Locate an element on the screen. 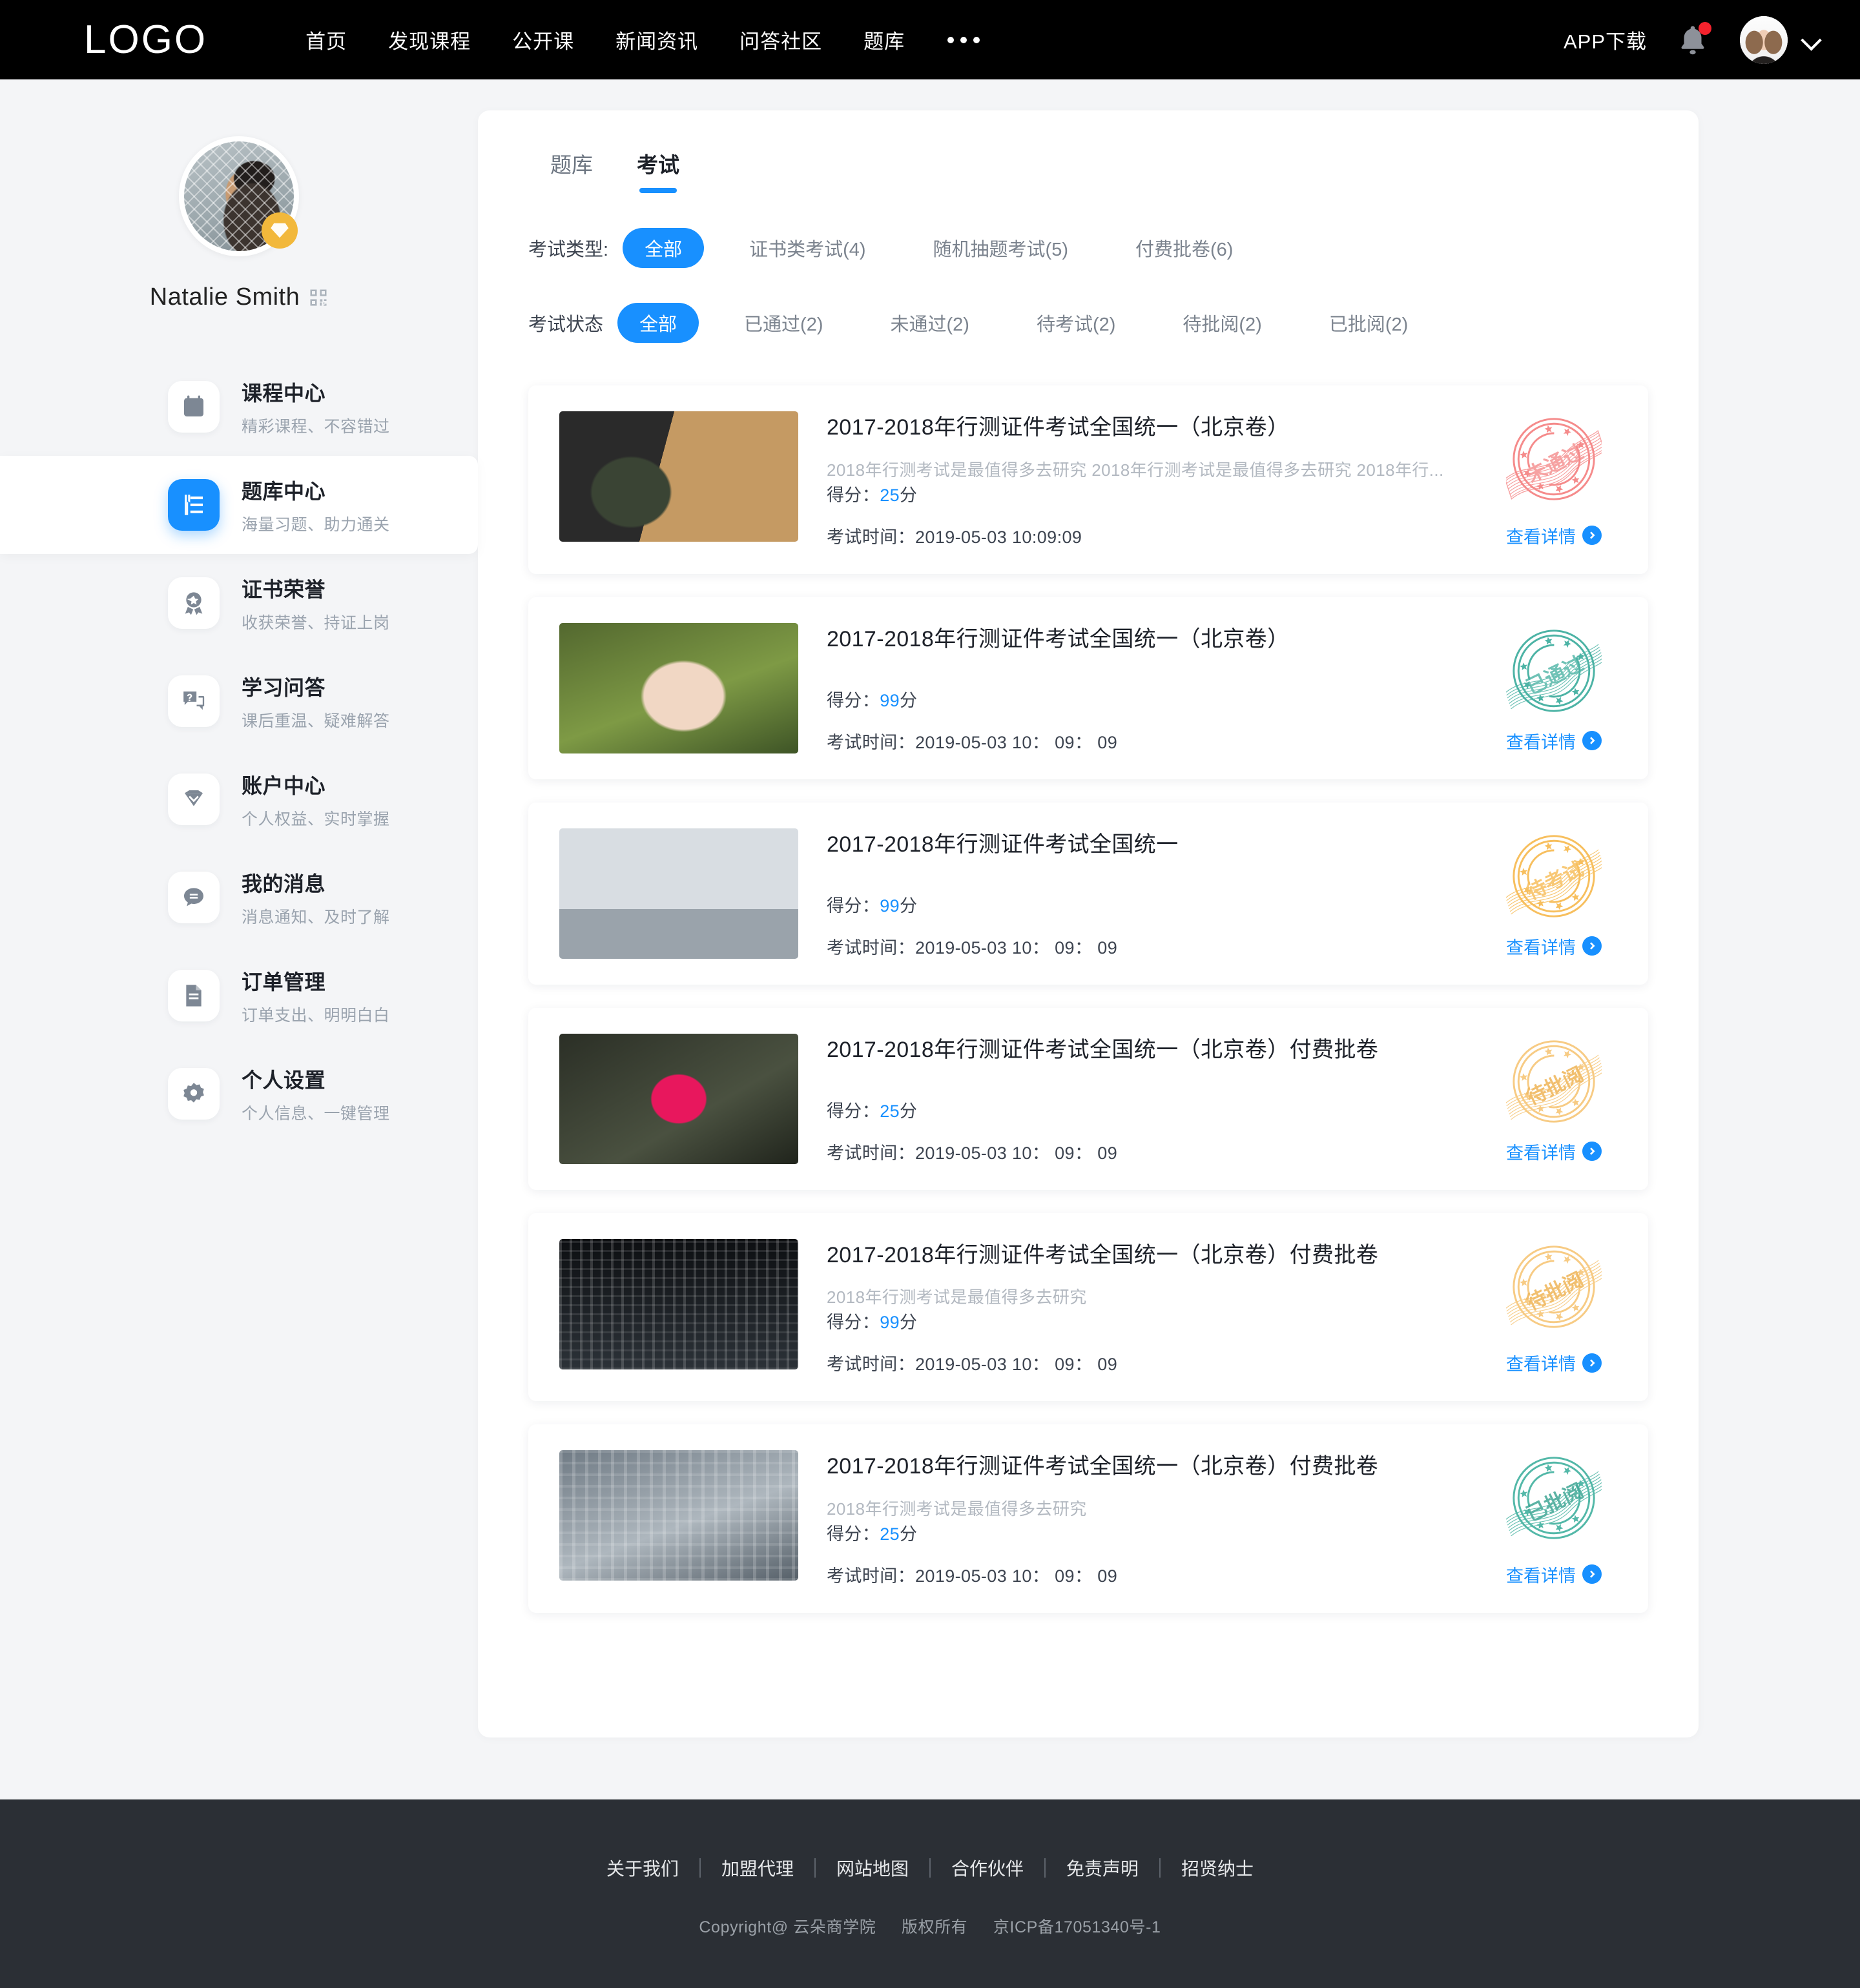  nav-item-question-bank: 题库 is located at coordinates (884, 39).